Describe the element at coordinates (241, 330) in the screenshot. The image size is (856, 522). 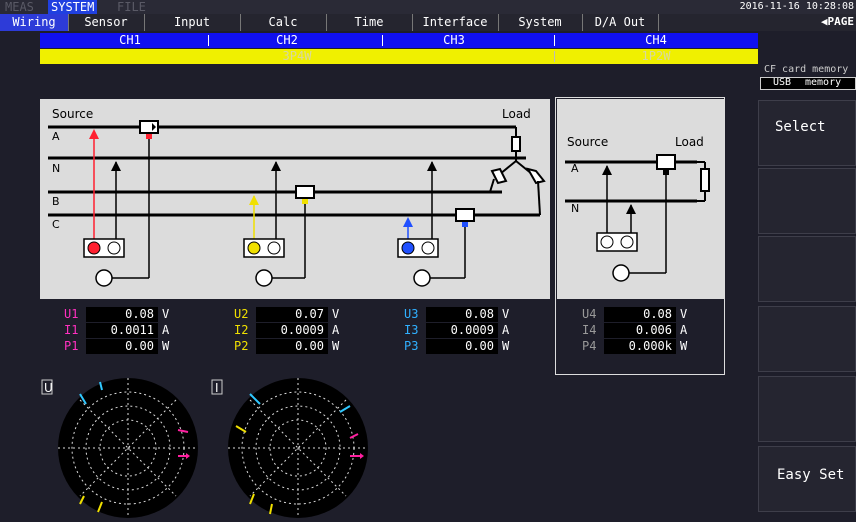
I see `meas-label: I2` at that location.